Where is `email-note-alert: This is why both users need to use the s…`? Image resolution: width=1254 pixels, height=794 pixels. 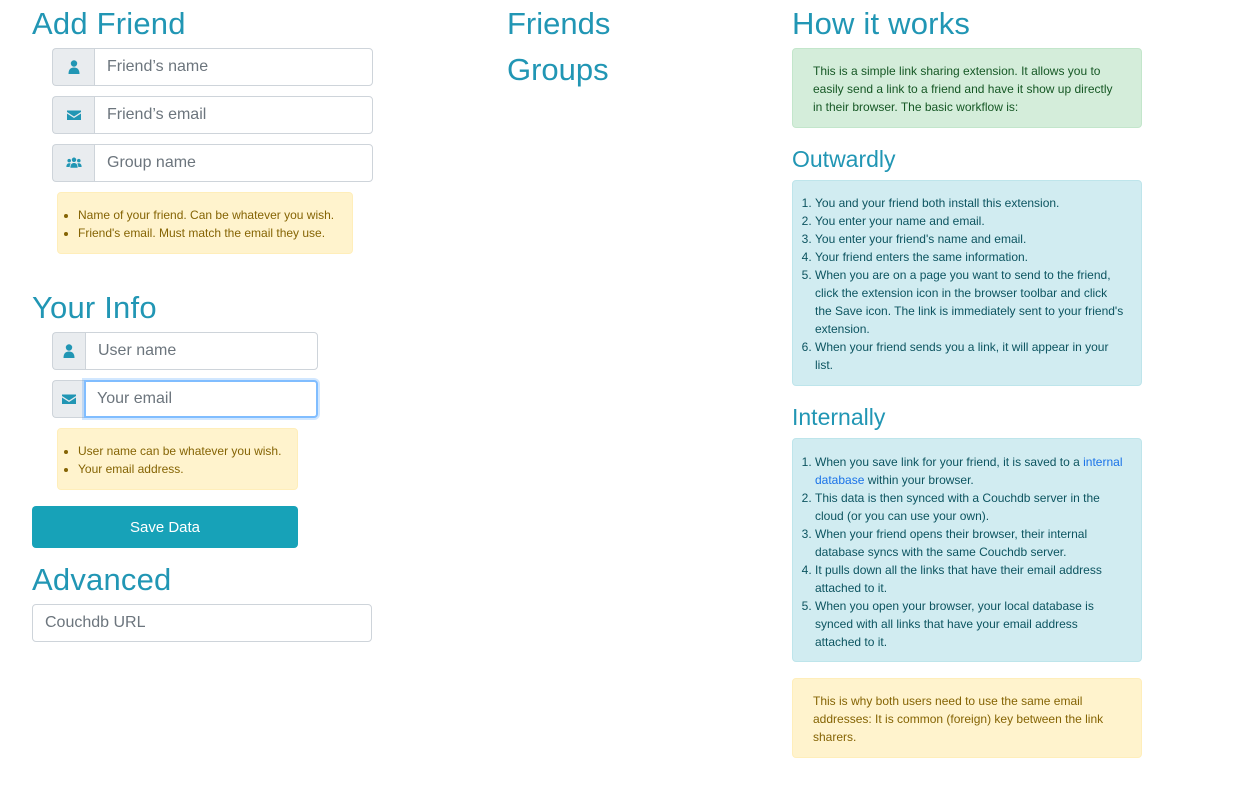 email-note-alert: This is why both users need to use the s… is located at coordinates (967, 718).